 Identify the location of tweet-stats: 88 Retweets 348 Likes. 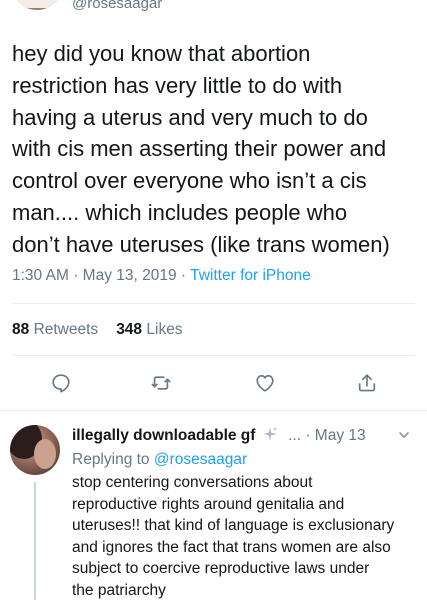
(97, 330).